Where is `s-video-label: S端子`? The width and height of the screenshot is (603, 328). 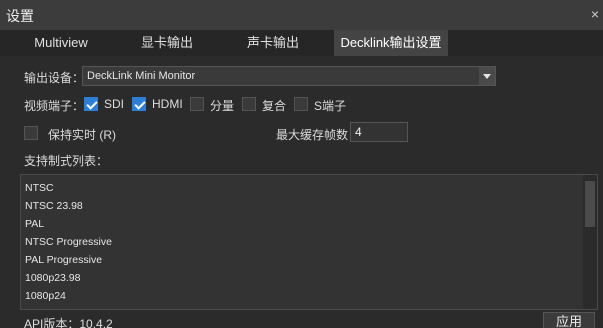 s-video-label: S端子 is located at coordinates (330, 106).